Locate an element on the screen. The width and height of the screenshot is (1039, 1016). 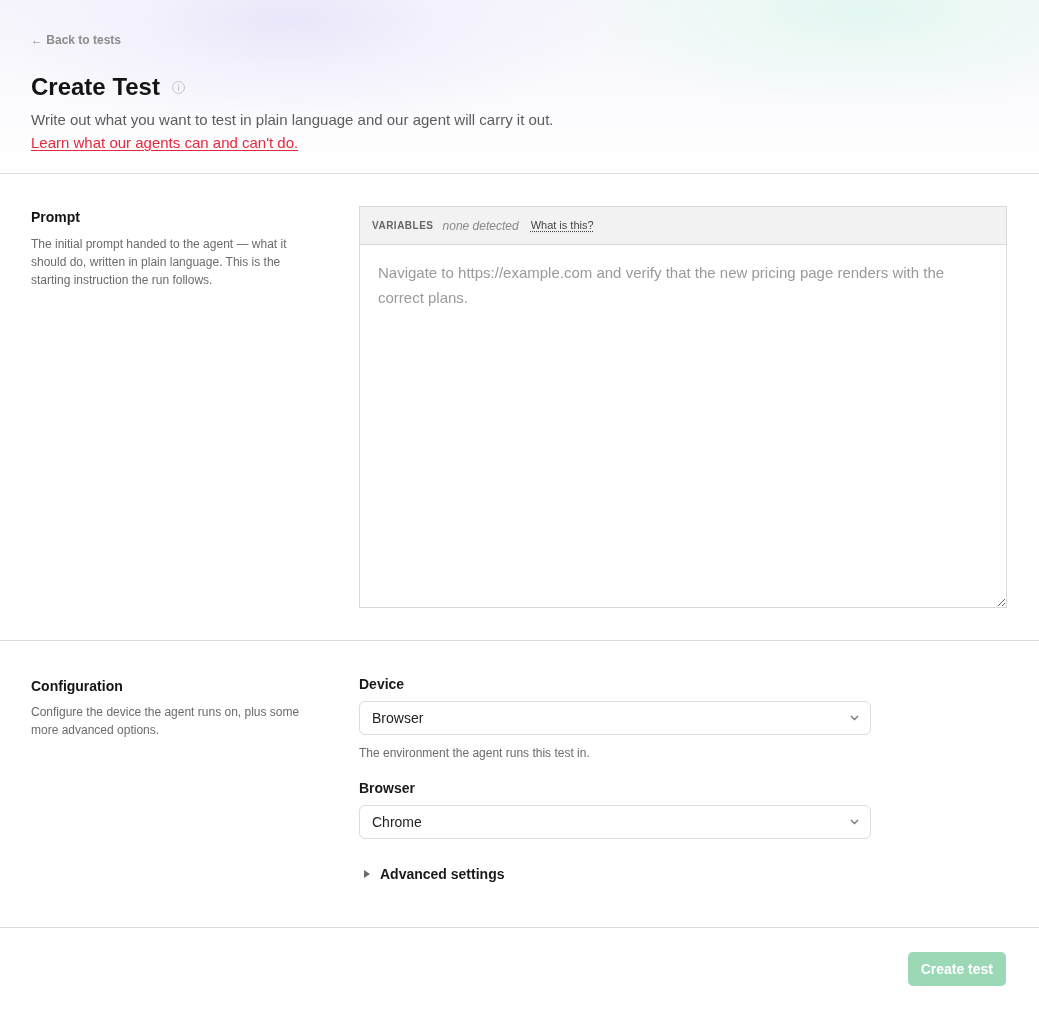
info-icon is located at coordinates (178, 87).